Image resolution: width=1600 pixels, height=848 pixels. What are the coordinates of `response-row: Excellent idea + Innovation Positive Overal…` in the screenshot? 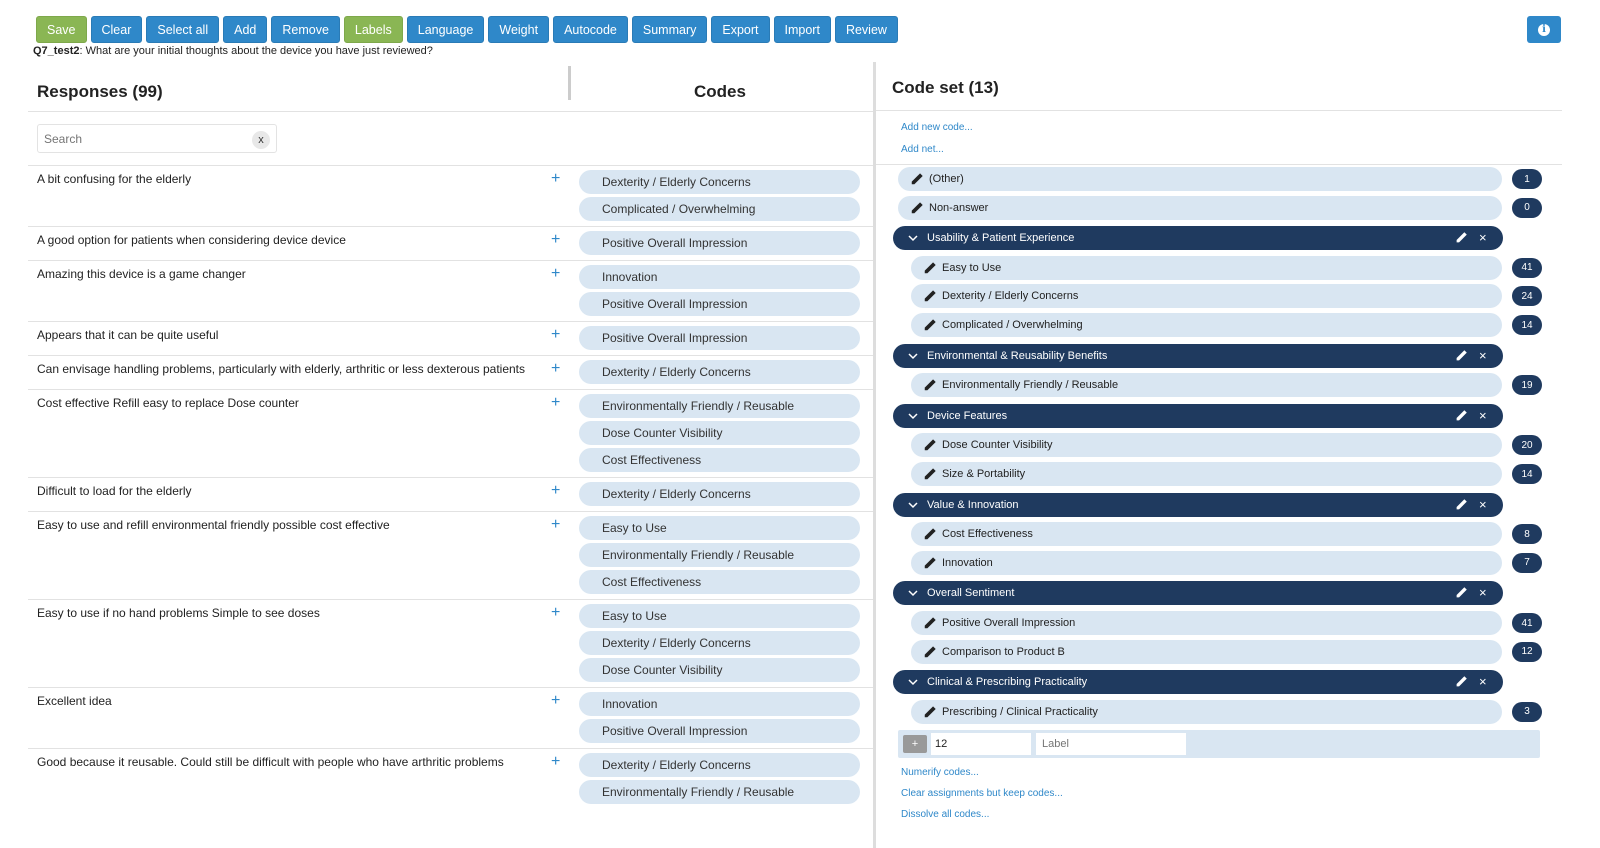 It's located at (450, 717).